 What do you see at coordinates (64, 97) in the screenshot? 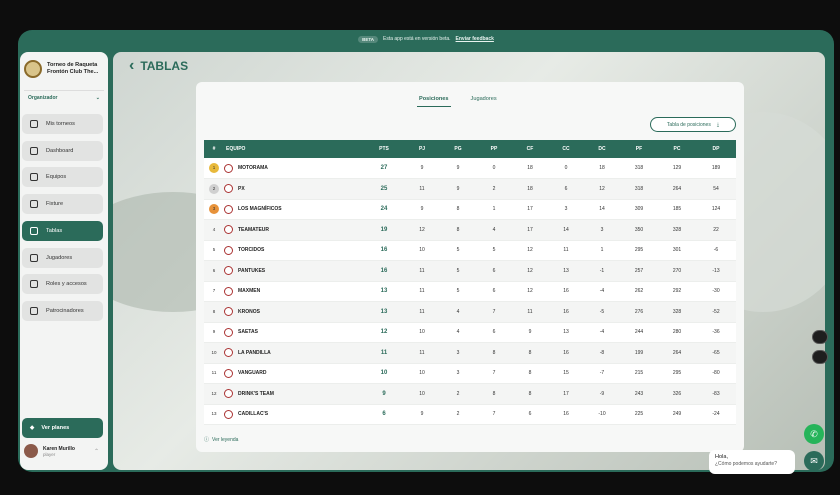
I see `role-selector: Organizador ⌄` at bounding box center [64, 97].